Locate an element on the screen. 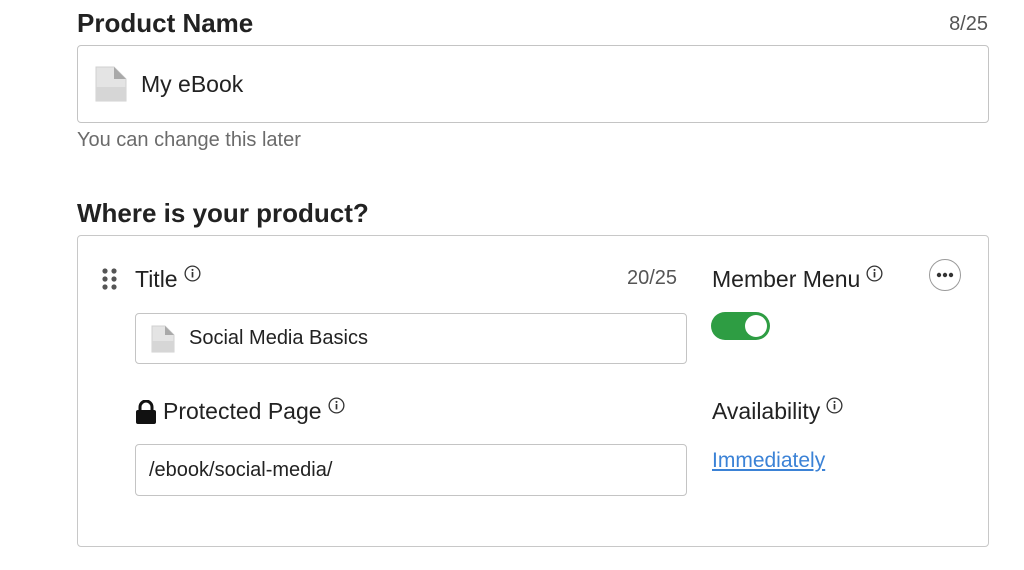 This screenshot has width=1024, height=570. more-options-icon is located at coordinates (945, 275).